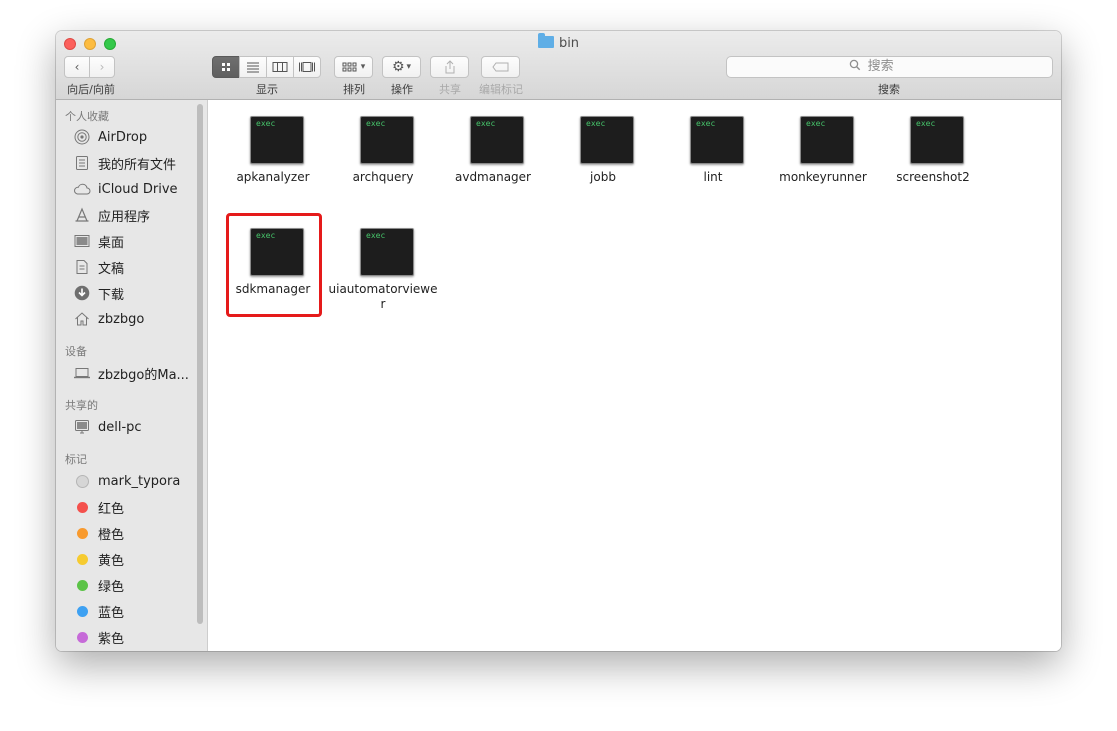 The height and width of the screenshot is (731, 1117). I want to click on gallery-view-button, so click(307, 67).